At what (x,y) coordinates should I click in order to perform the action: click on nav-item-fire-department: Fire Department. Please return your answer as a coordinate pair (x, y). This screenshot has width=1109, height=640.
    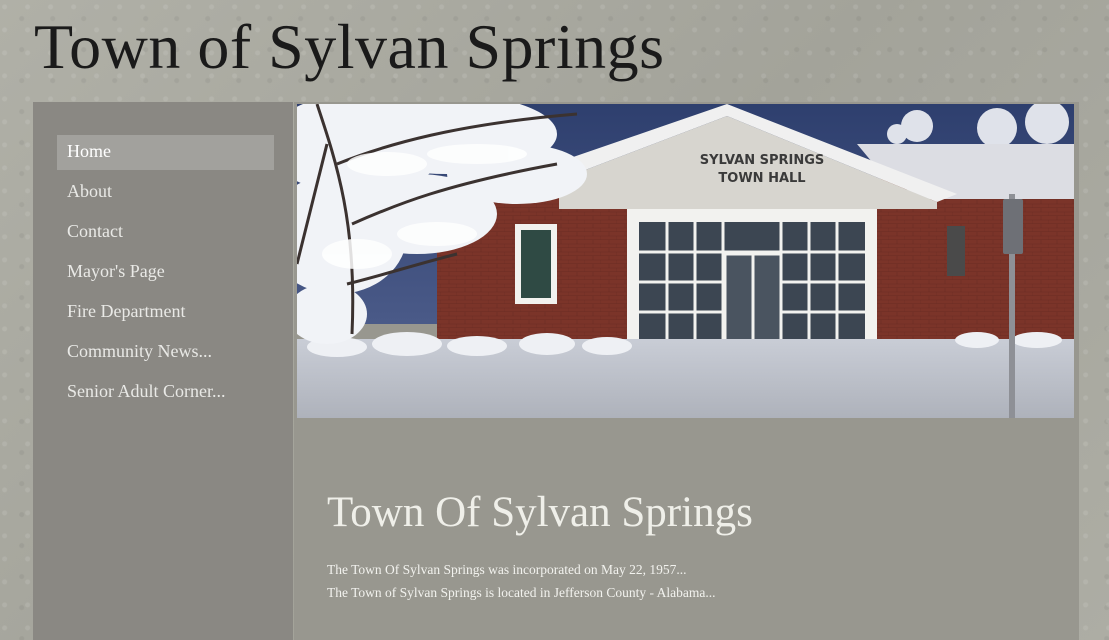
    Looking at the image, I should click on (165, 312).